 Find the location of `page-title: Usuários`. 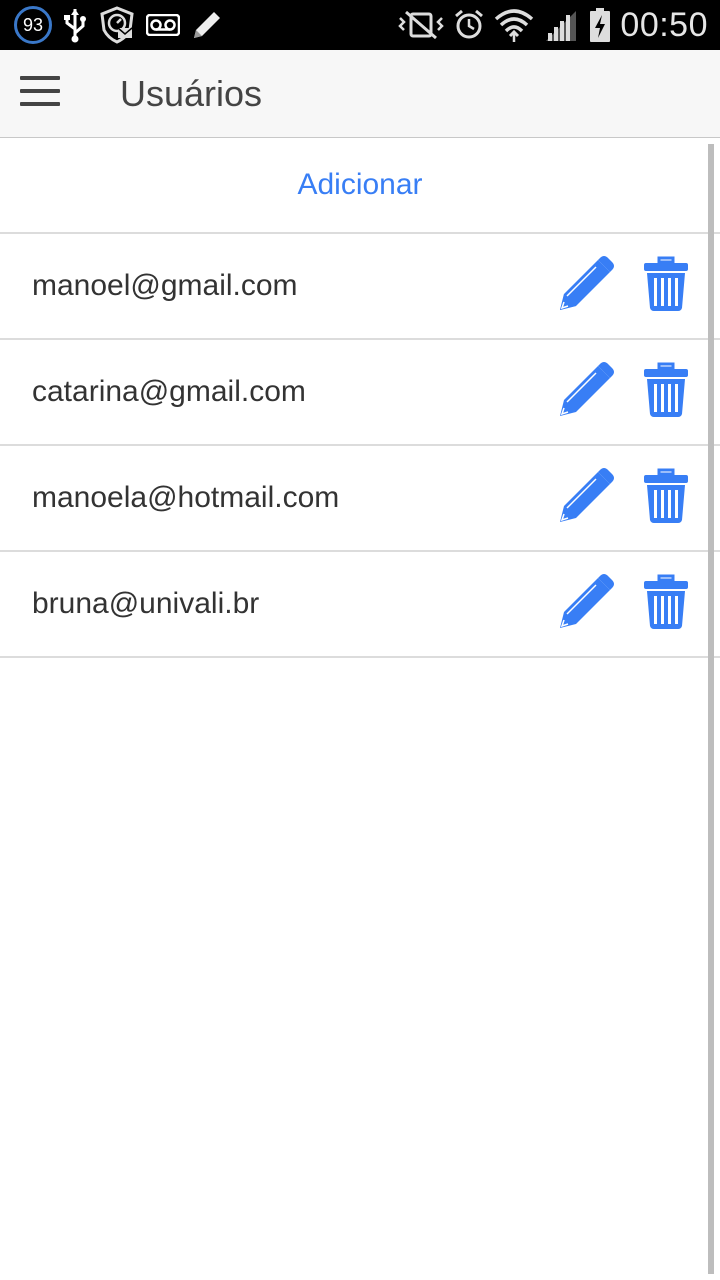

page-title: Usuários is located at coordinates (191, 93).